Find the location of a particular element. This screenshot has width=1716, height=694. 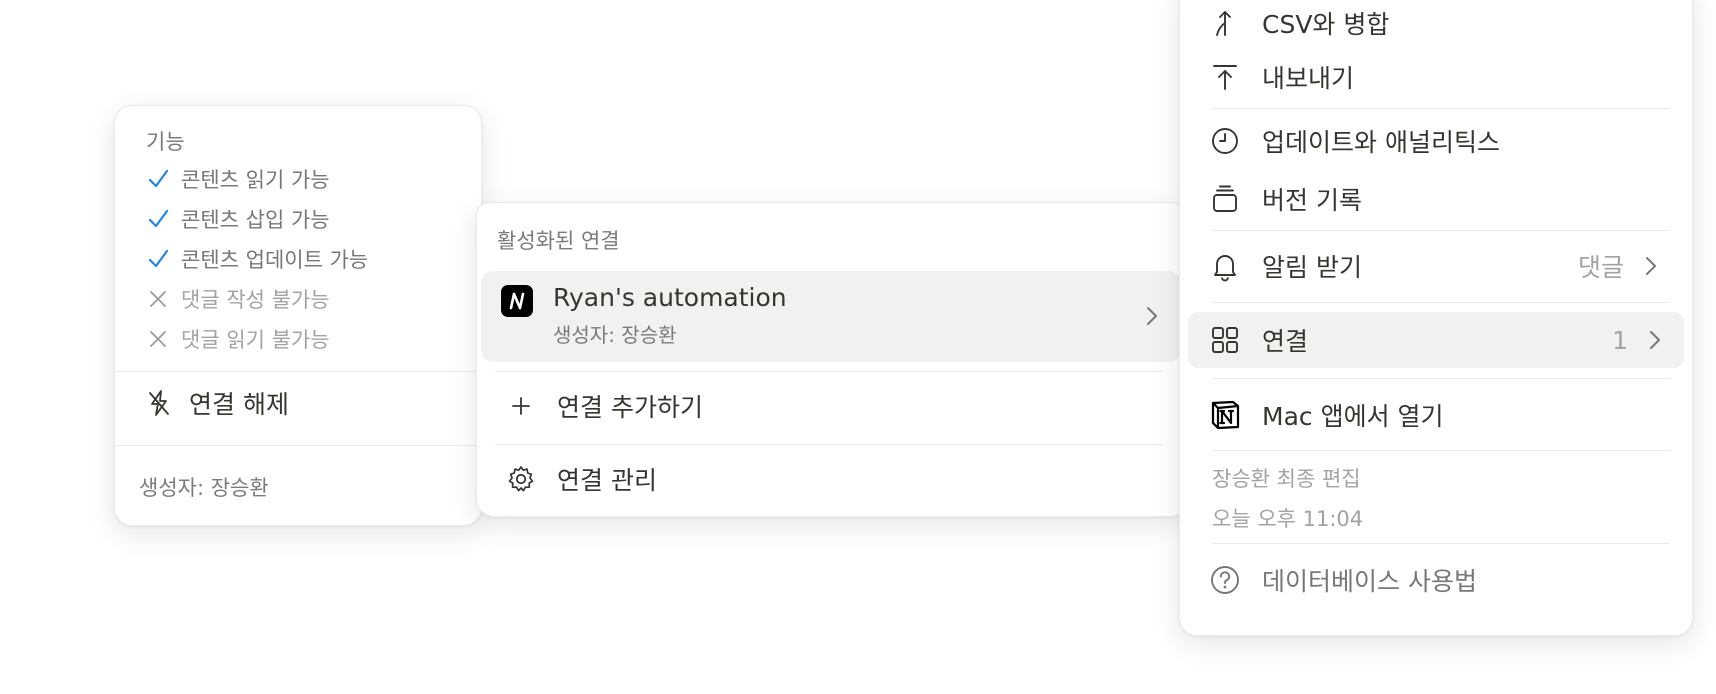

export-item: 내보내기 is located at coordinates (1436, 77).